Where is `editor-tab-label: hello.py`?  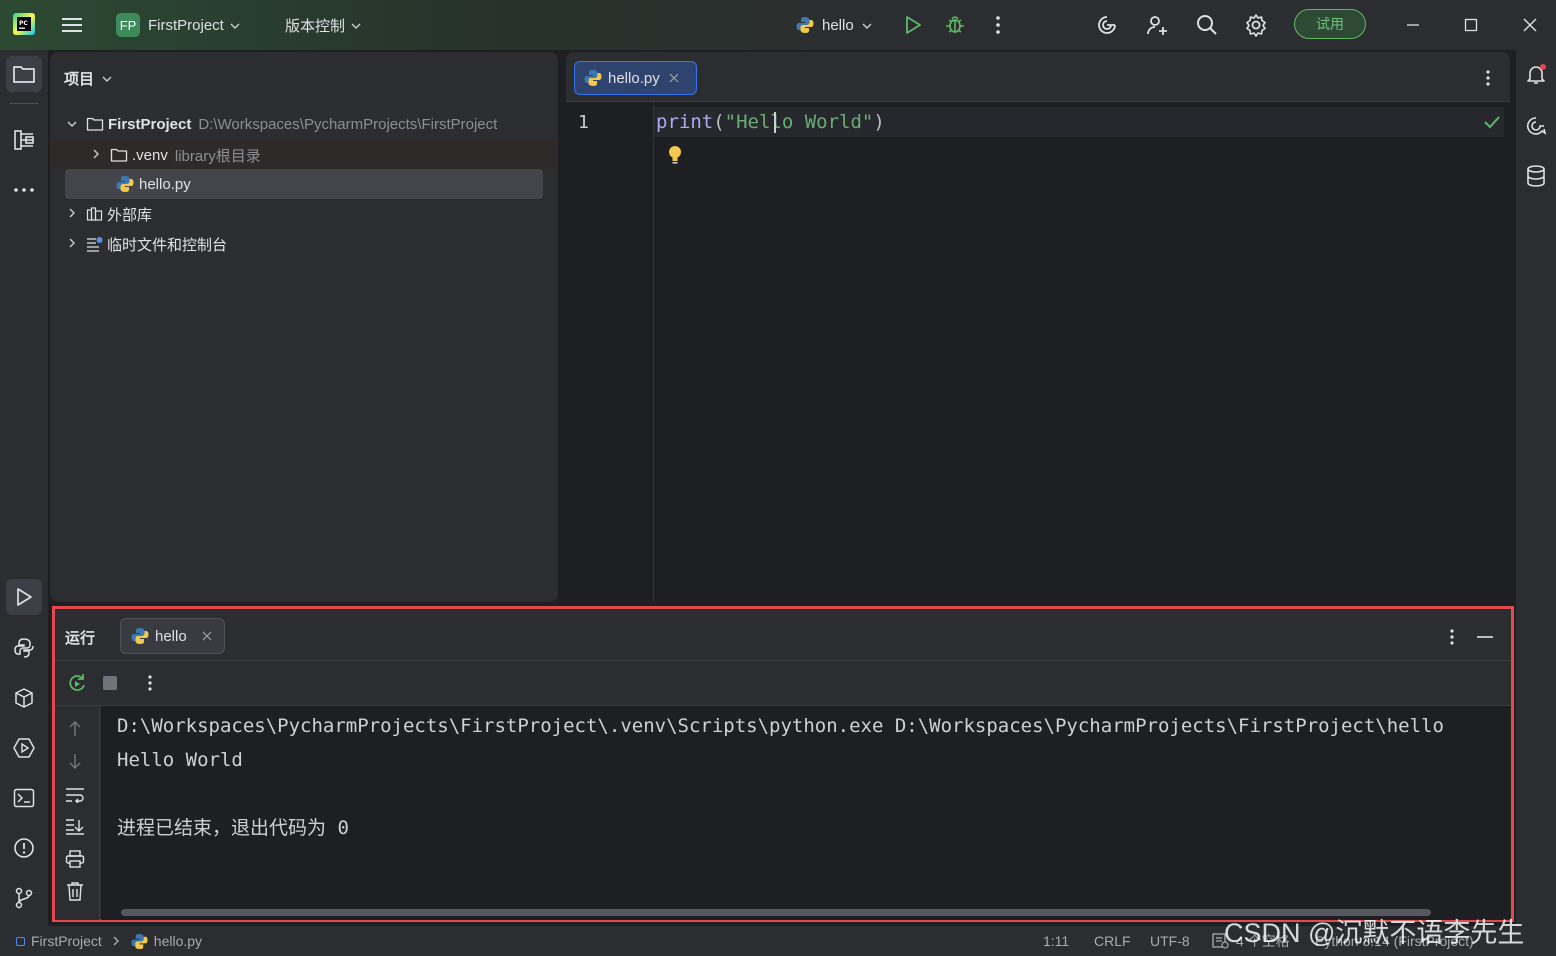 editor-tab-label: hello.py is located at coordinates (634, 78).